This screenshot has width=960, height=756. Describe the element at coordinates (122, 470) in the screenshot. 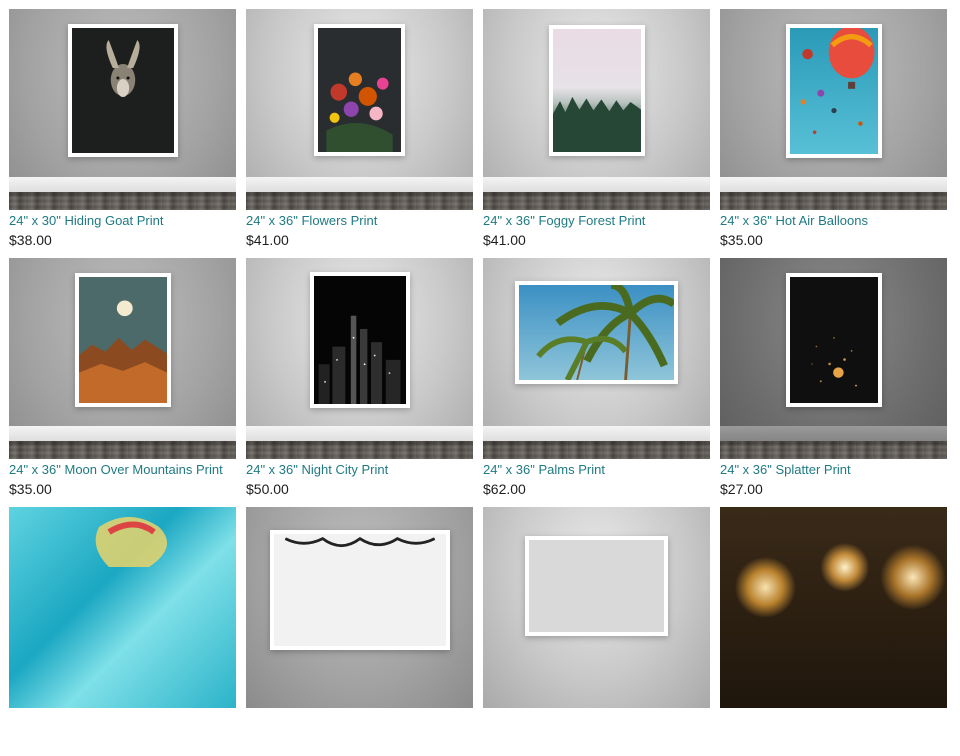

I see `product-title-link: 24" x 36" Moon Over Mountains Print` at that location.